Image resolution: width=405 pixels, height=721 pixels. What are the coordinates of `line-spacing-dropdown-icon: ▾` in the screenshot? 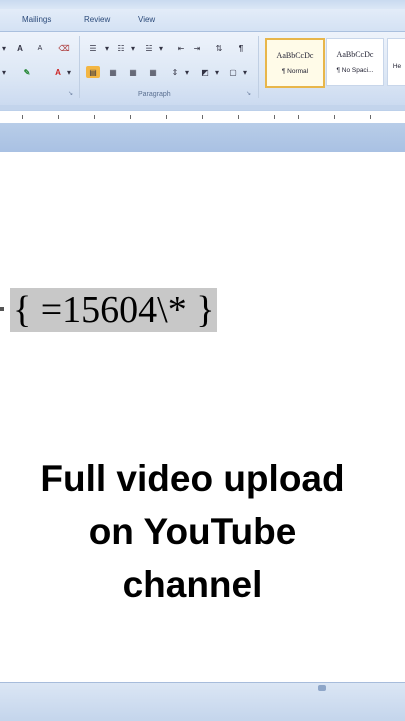 It's located at (187, 72).